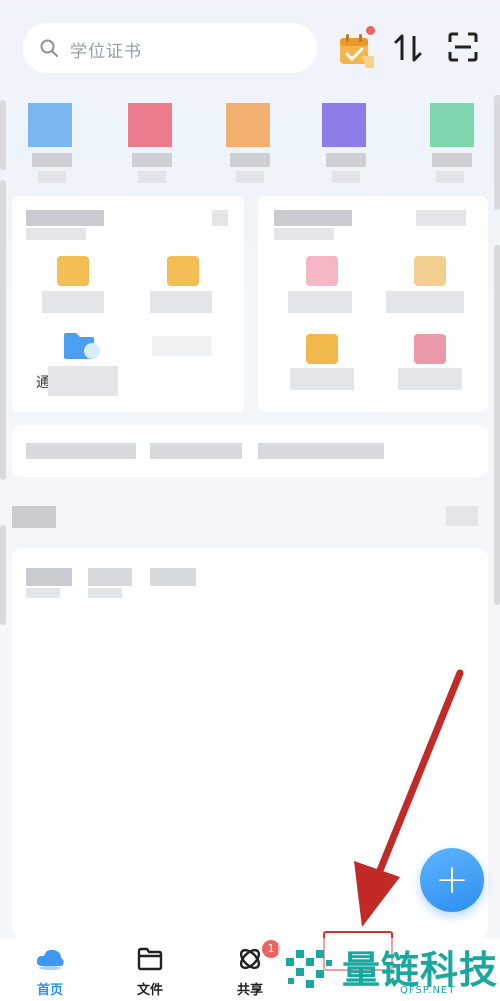 The image size is (500, 1001). What do you see at coordinates (106, 52) in the screenshot?
I see `search-placeholder: 学位证书` at bounding box center [106, 52].